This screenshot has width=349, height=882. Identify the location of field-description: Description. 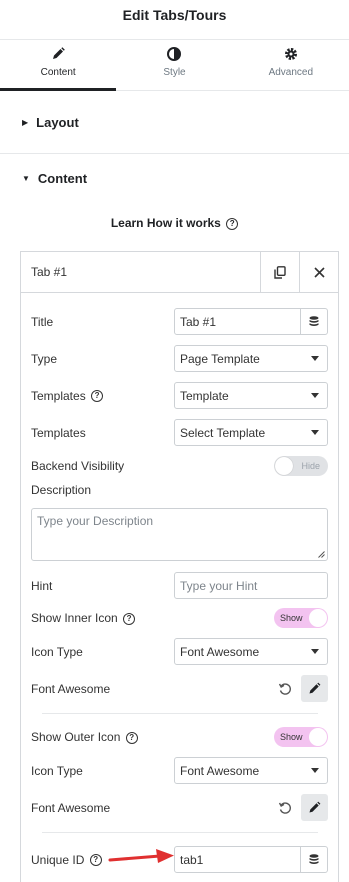
(179, 490).